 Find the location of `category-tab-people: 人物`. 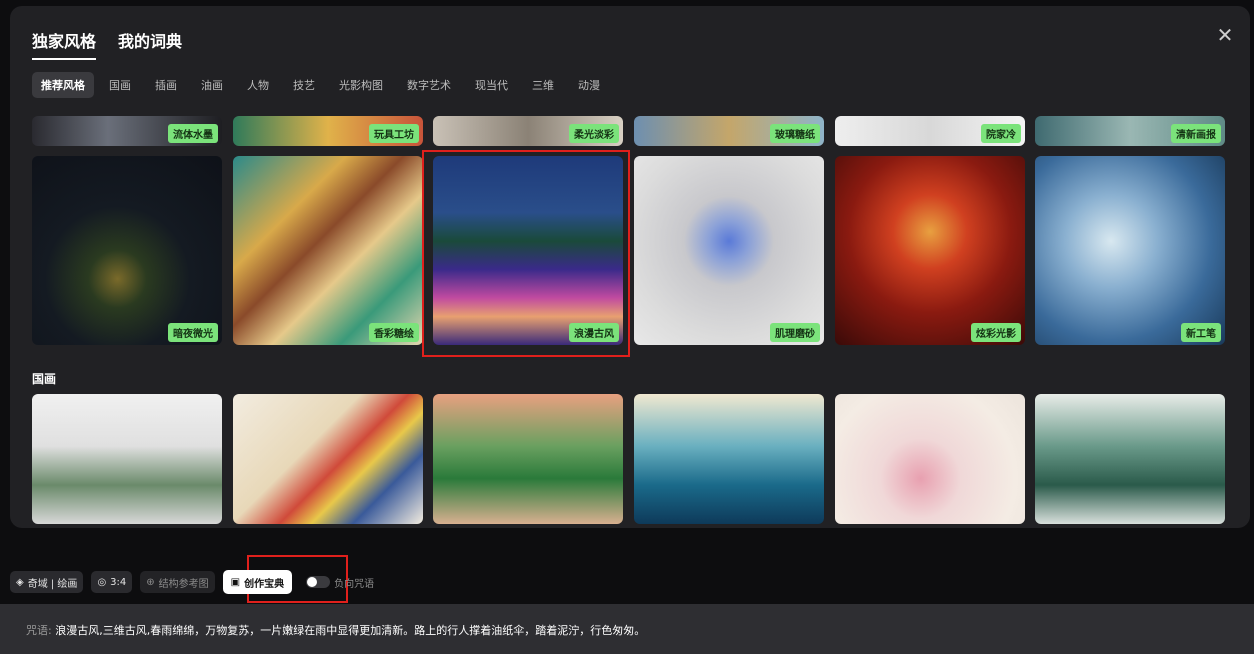

category-tab-people: 人物 is located at coordinates (258, 85).